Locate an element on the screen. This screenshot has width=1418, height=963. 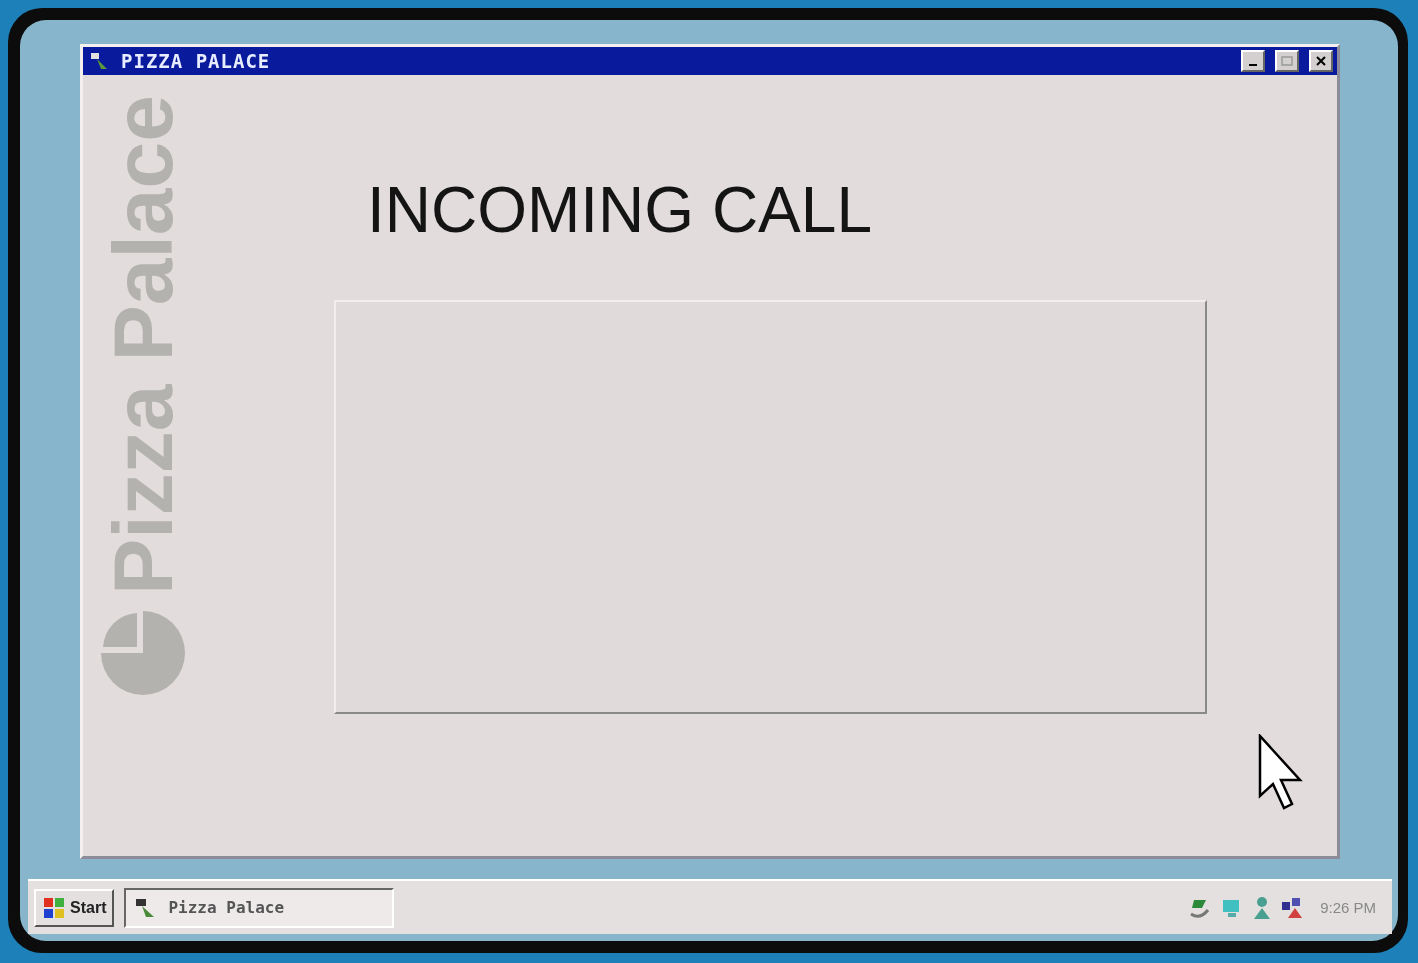
windows-logo-icon is located at coordinates (54, 907).